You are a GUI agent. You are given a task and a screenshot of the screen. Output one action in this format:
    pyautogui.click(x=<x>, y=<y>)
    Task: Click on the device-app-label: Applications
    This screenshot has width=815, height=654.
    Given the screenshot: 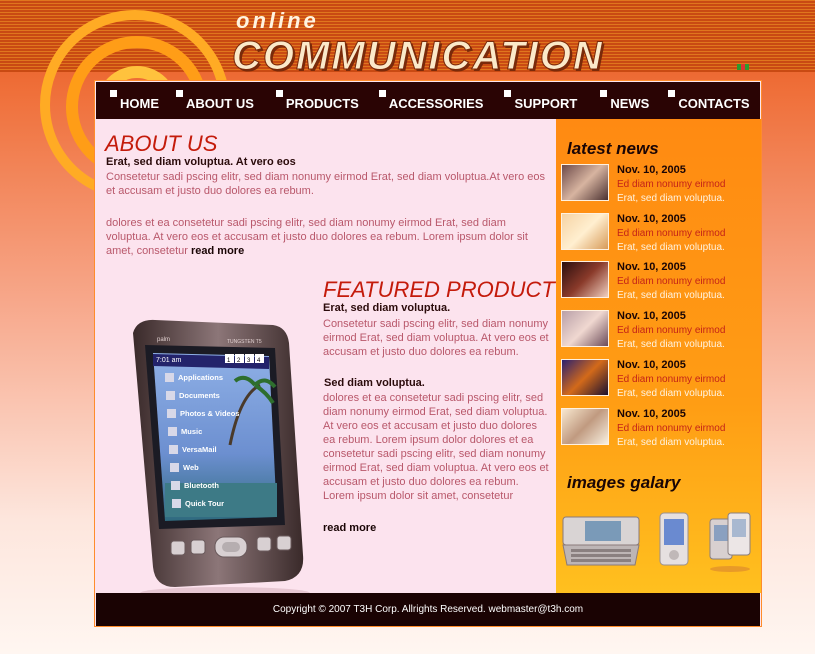 What is the action you would take?
    pyautogui.click(x=200, y=377)
    